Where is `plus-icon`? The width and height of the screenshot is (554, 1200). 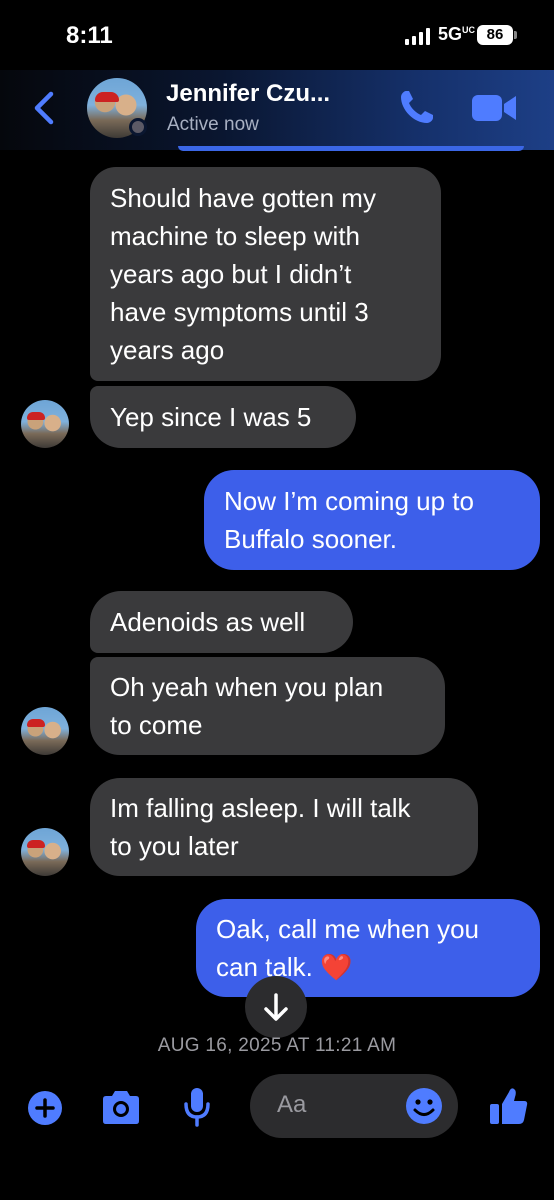
plus-icon is located at coordinates (45, 1108).